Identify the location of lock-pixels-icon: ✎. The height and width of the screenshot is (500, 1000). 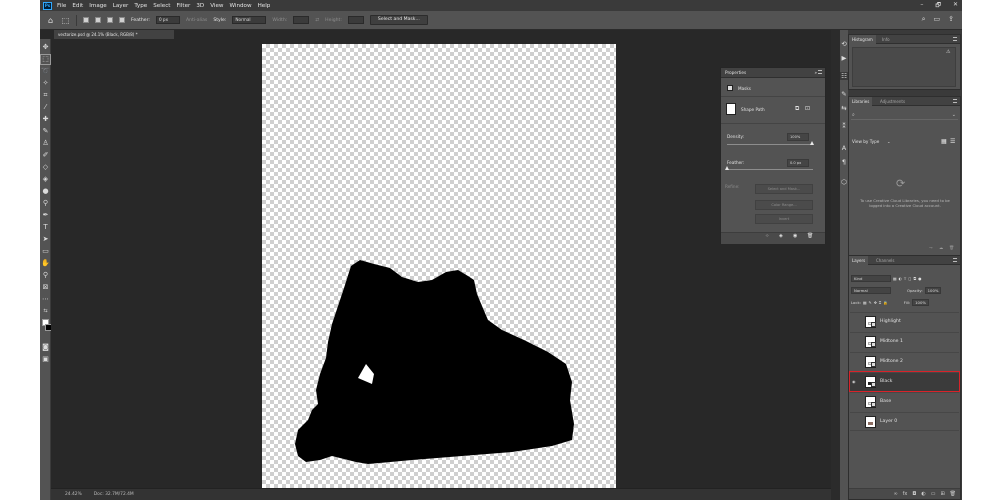
(870, 302).